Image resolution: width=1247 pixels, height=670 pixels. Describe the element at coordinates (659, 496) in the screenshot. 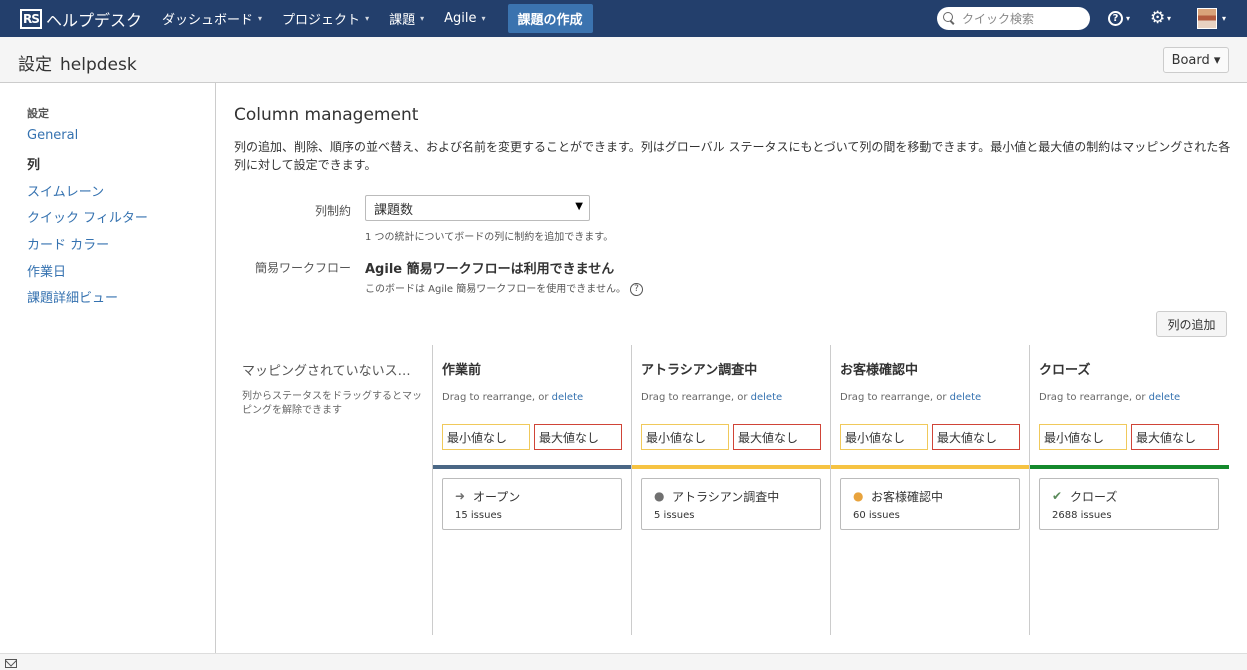

I see `person-status-icon: ●` at that location.